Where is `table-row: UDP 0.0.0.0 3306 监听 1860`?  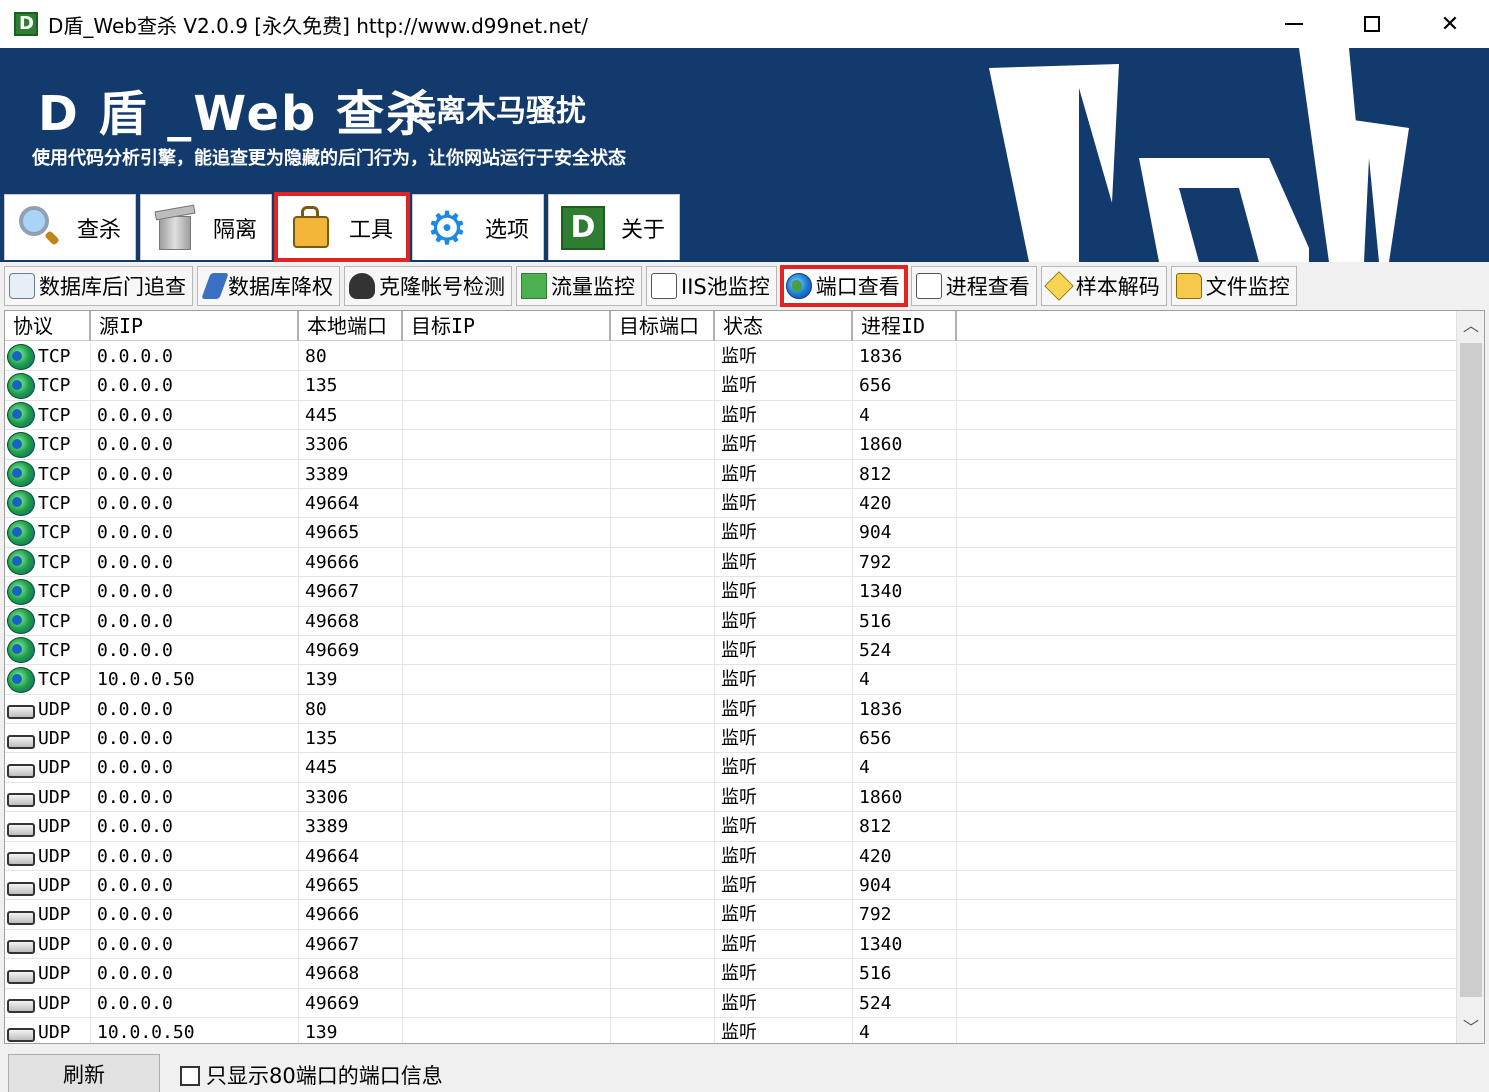 table-row: UDP 0.0.0.0 3306 监听 1860 is located at coordinates (731, 797).